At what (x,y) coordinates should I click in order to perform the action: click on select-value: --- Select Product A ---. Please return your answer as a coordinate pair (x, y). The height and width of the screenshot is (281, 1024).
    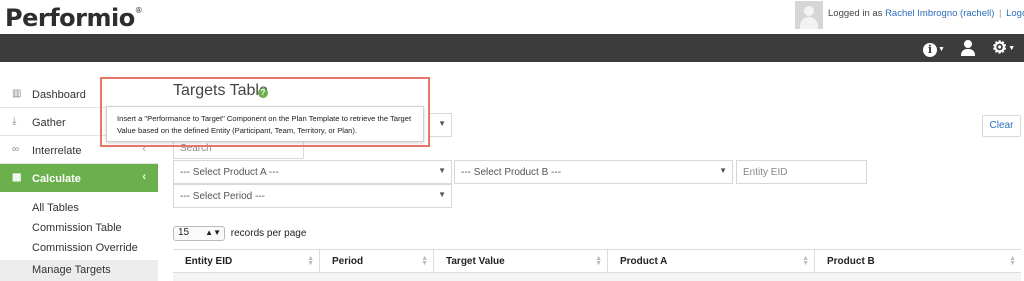
    Looking at the image, I should click on (229, 172).